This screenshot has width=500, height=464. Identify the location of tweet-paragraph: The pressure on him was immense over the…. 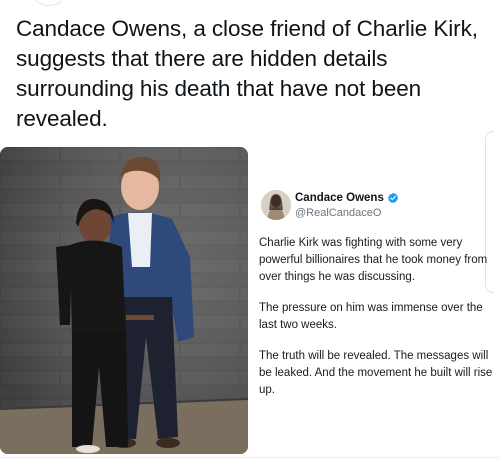
(371, 316).